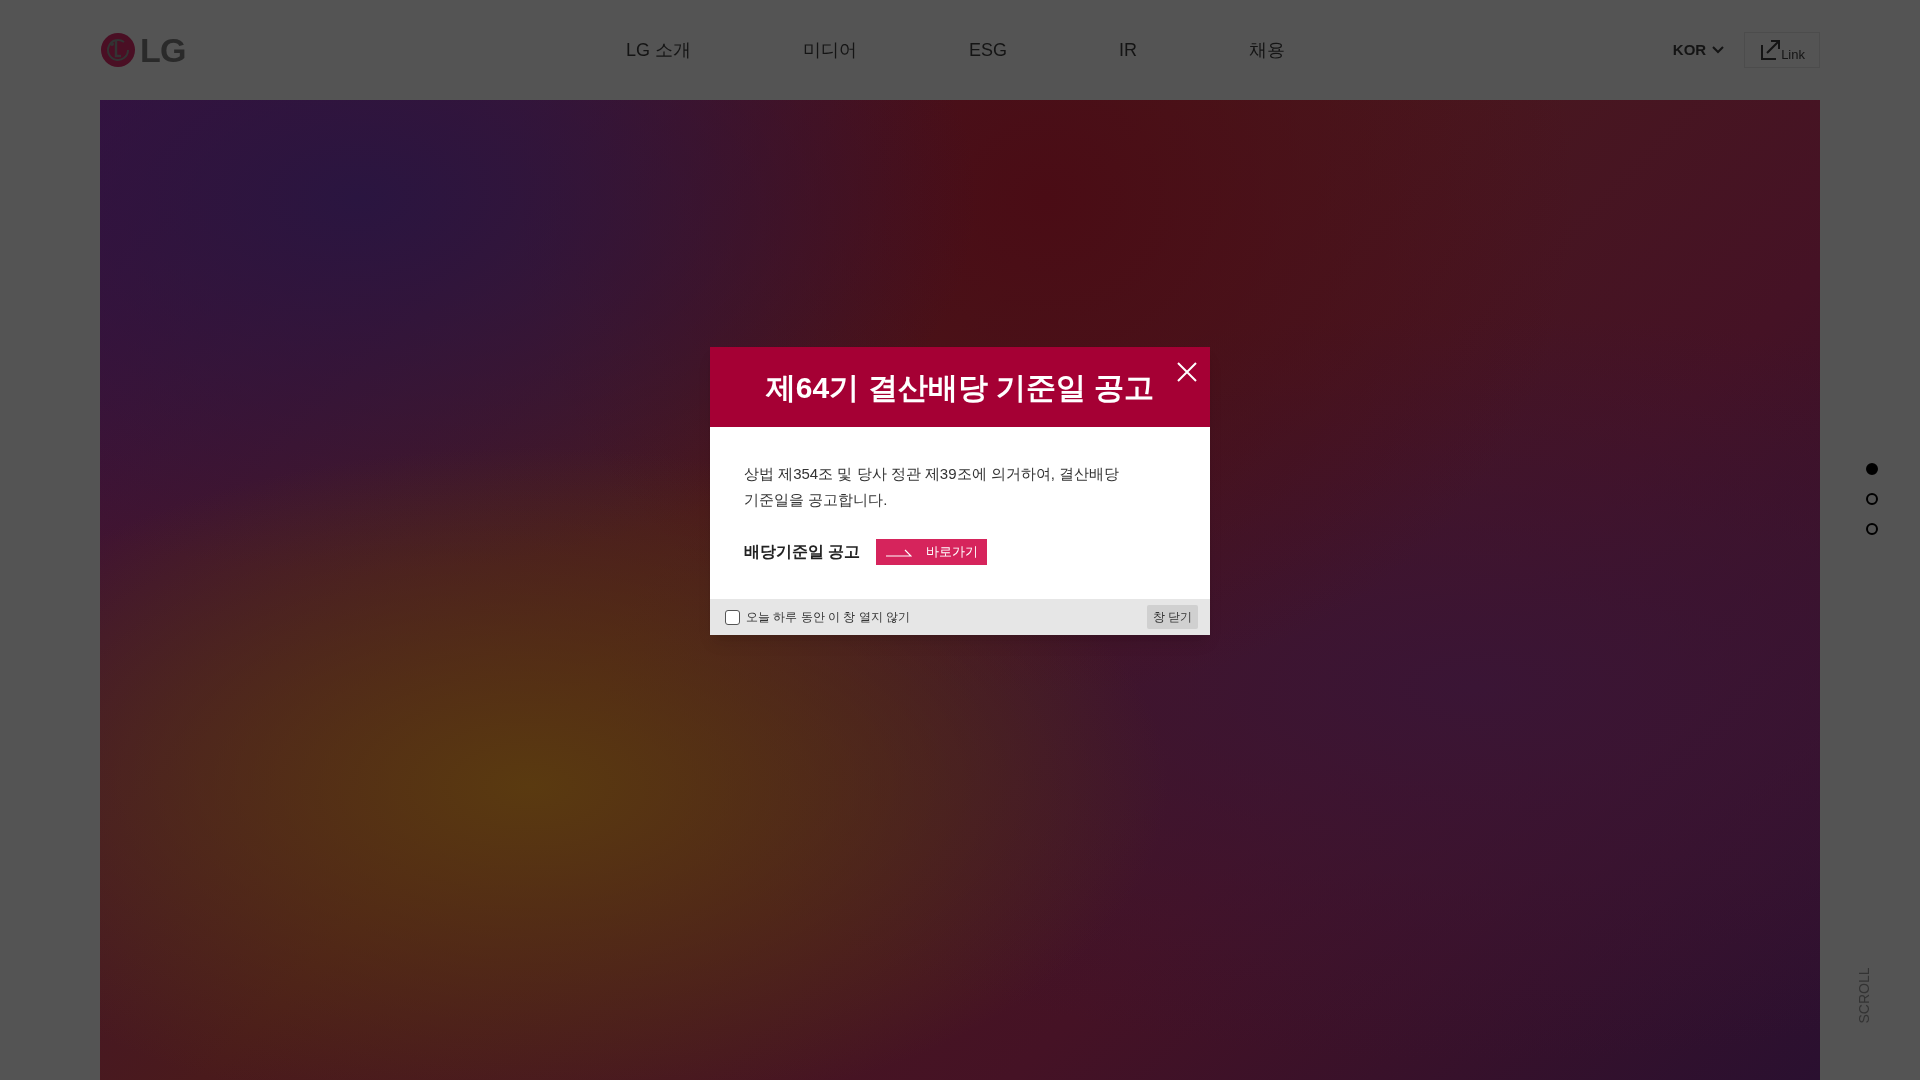 The height and width of the screenshot is (1080, 1920). Describe the element at coordinates (960, 387) in the screenshot. I see `popup-title: 제64기 결산배당 기준일 공고` at that location.